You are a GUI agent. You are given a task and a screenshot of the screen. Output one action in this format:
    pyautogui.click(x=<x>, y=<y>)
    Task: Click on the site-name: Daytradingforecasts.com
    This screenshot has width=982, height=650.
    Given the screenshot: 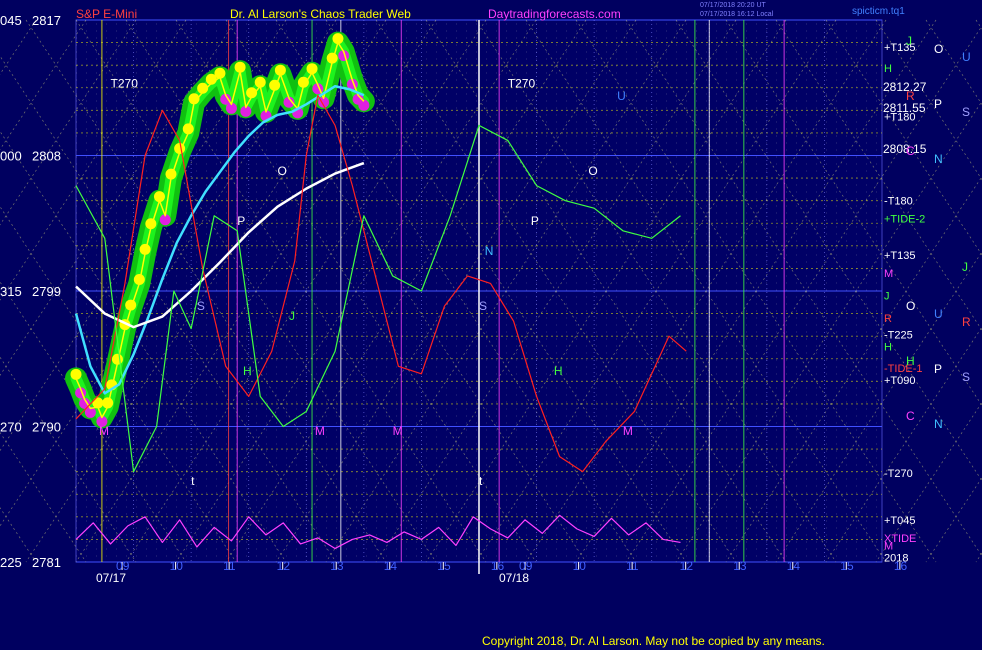 What is the action you would take?
    pyautogui.click(x=554, y=14)
    